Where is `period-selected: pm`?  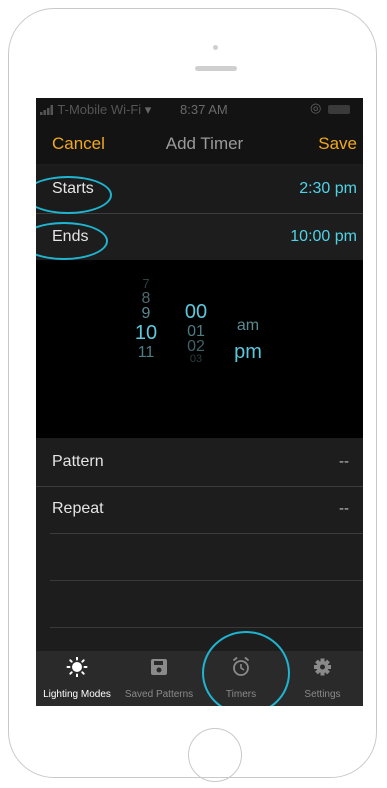
period-selected: pm is located at coordinates (248, 352).